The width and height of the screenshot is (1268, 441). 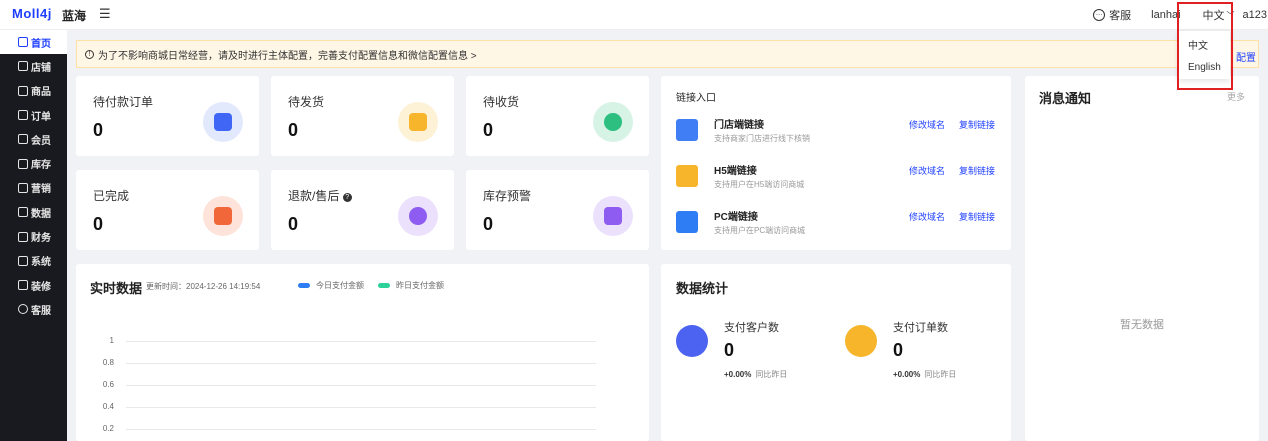 I want to click on monitor-icon, so click(x=687, y=222).